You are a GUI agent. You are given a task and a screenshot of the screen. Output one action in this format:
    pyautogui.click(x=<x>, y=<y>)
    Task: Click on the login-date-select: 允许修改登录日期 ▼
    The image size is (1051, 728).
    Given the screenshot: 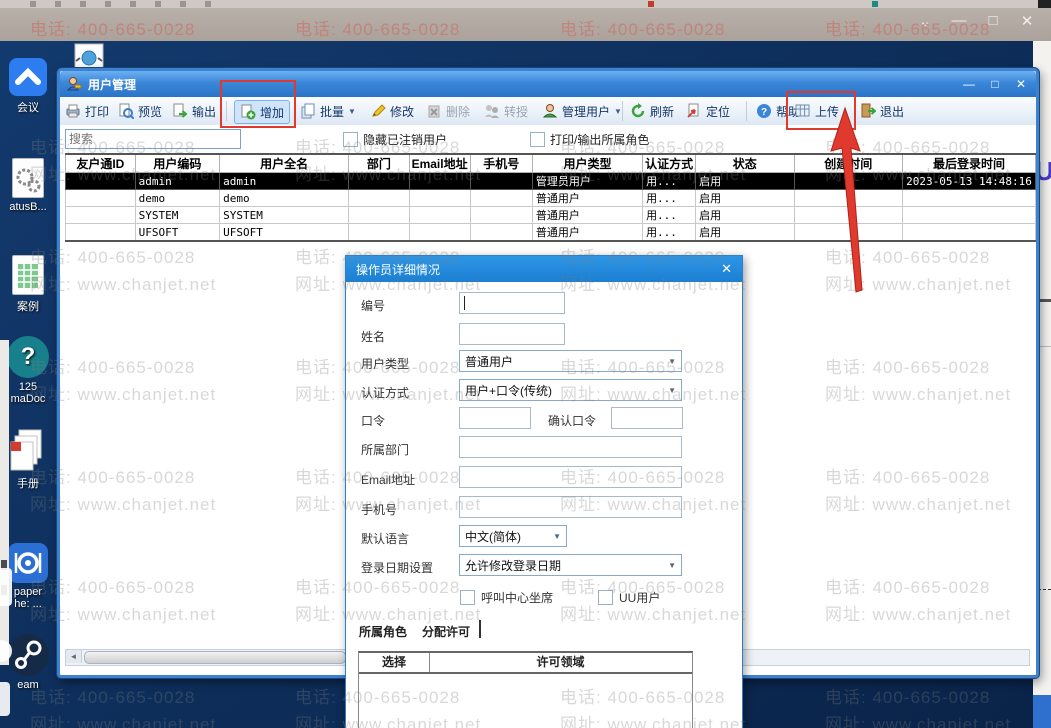 What is the action you would take?
    pyautogui.click(x=570, y=565)
    